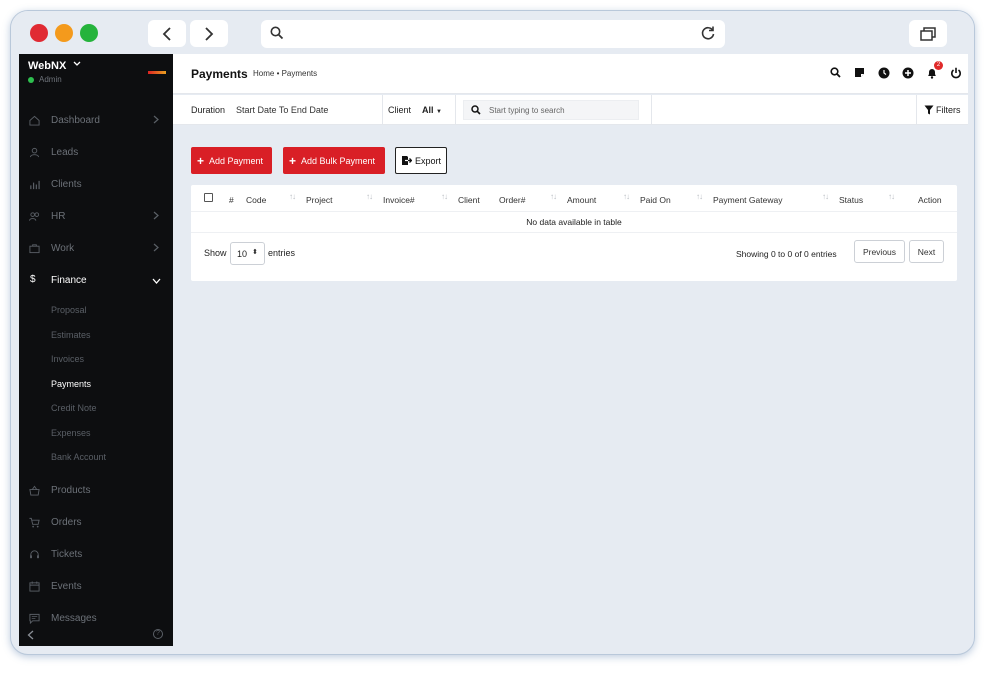  I want to click on bell-icon: 2, so click(934, 70).